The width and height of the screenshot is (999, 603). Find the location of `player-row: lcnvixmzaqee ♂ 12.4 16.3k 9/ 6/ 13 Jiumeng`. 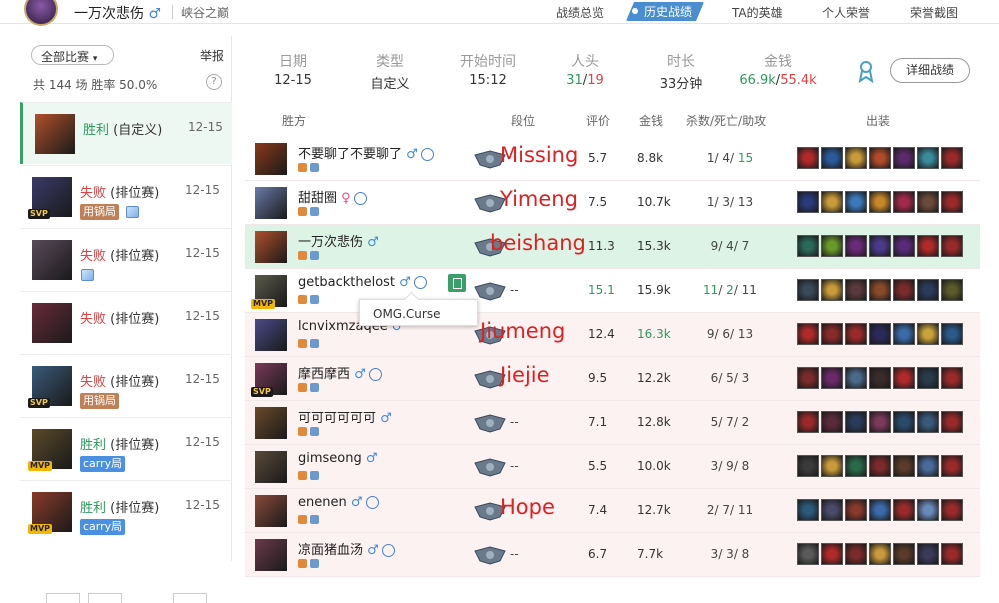

player-row: lcnvixmzaqee ♂ 12.4 16.3k 9/ 6/ 13 Jiumeng is located at coordinates (612, 335).